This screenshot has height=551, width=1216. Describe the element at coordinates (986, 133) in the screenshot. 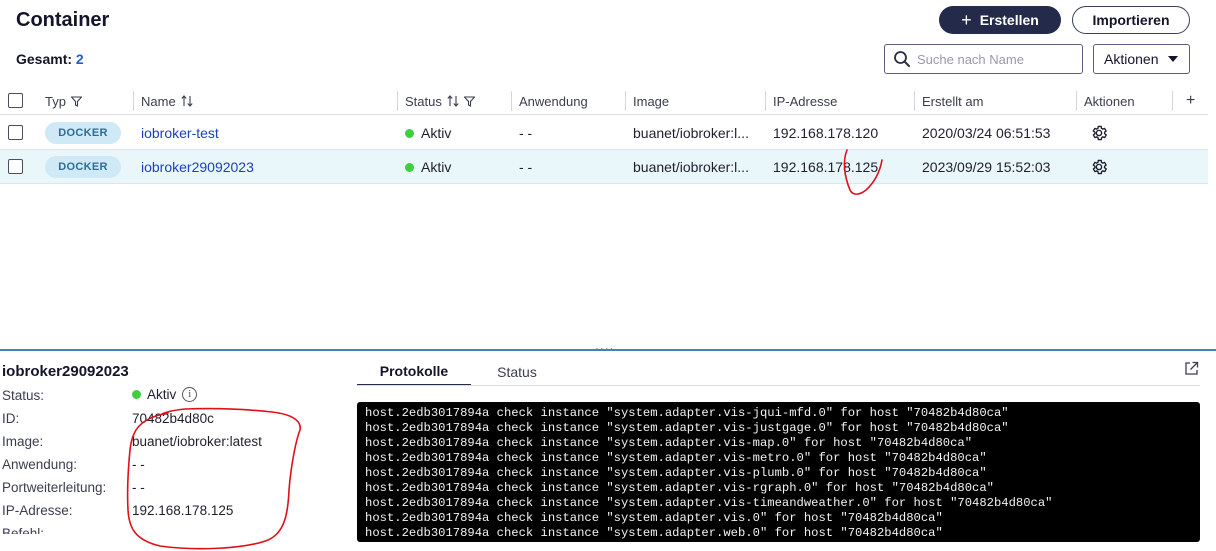

I see `created-cell: 2020/03/24 06:51:53` at that location.